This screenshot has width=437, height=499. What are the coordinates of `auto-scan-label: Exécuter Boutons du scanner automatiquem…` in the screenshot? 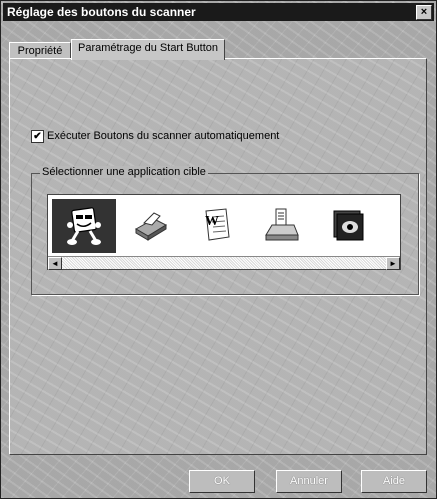 It's located at (163, 136).